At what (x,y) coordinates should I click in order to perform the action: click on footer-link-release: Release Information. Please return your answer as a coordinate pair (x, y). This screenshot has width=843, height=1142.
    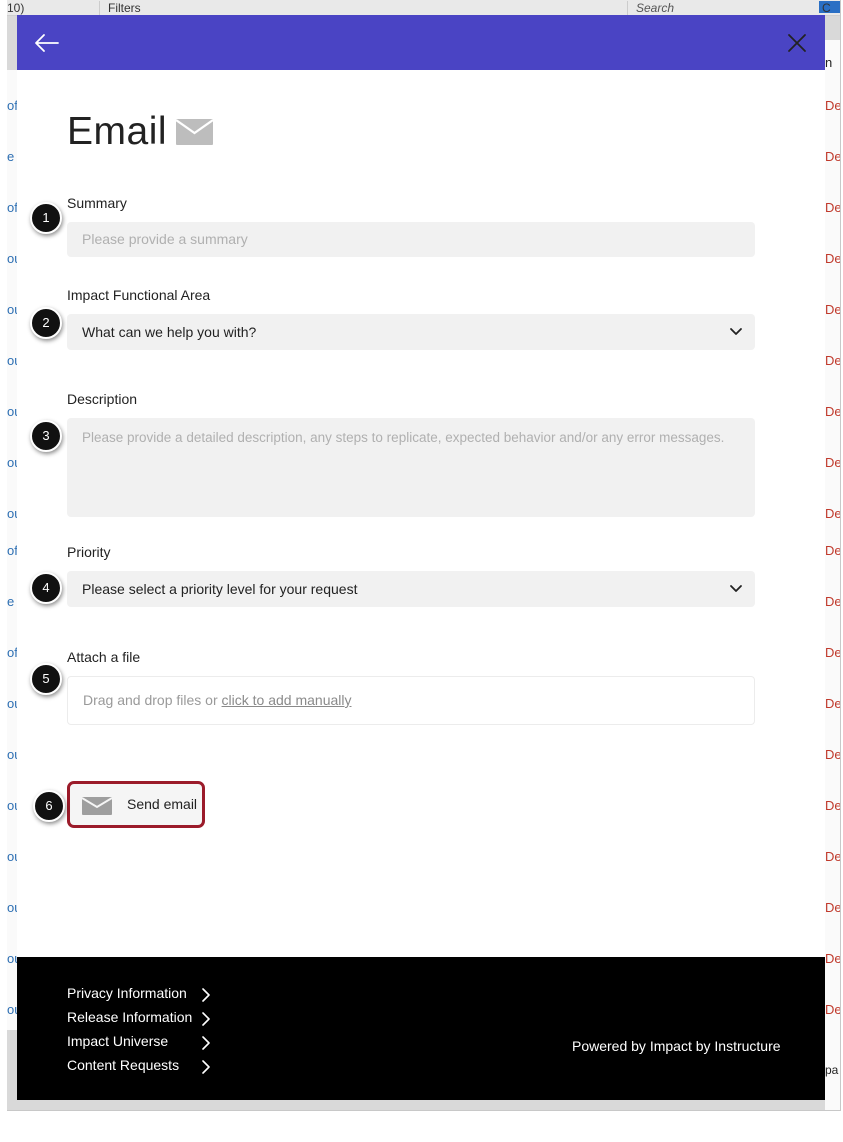
    Looking at the image, I should click on (142, 1019).